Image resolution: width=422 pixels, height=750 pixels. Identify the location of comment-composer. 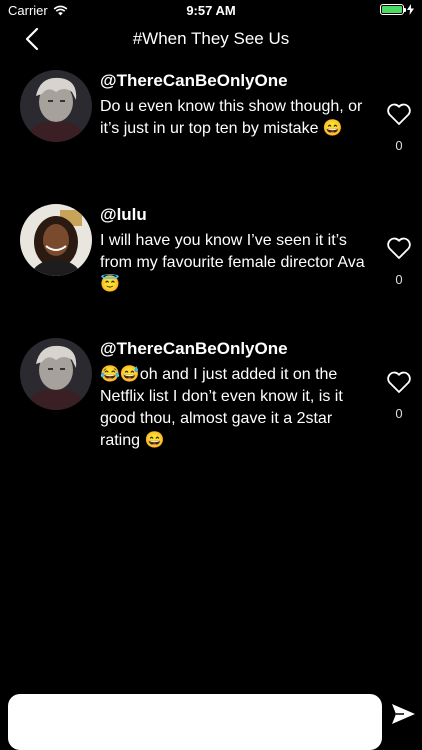
(211, 717).